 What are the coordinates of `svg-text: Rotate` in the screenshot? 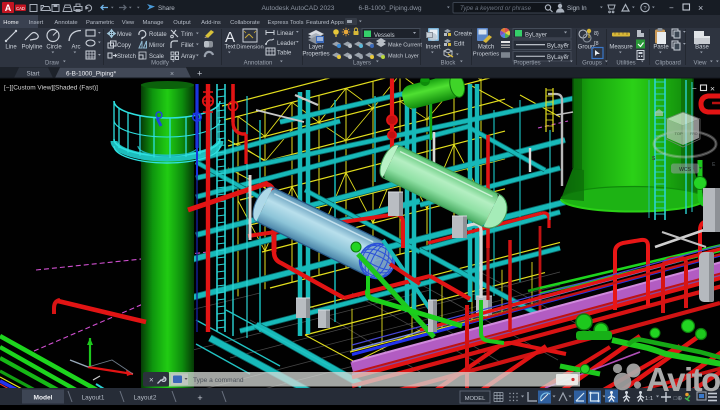 It's located at (158, 35).